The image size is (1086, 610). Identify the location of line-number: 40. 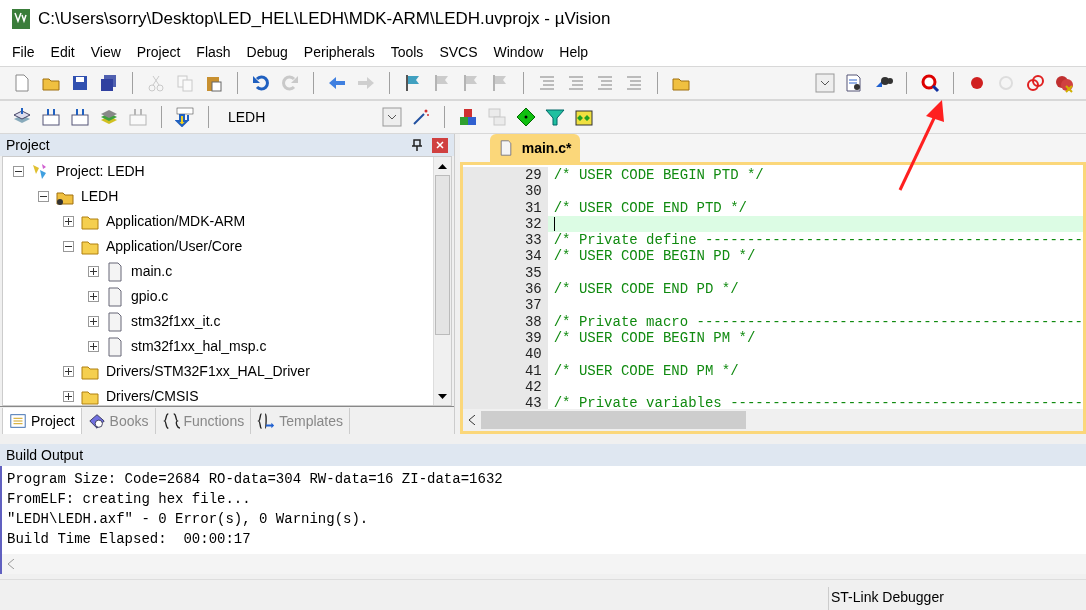
(505, 354).